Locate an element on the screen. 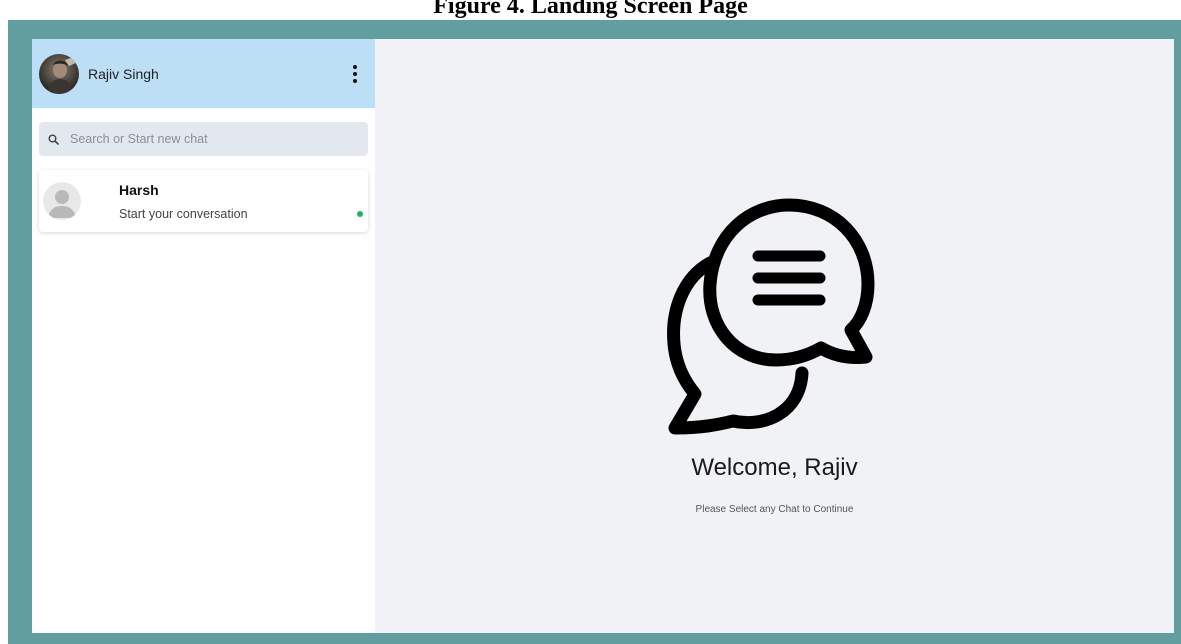 This screenshot has height=644, width=1181. chat-bubbles-icon is located at coordinates (771, 316).